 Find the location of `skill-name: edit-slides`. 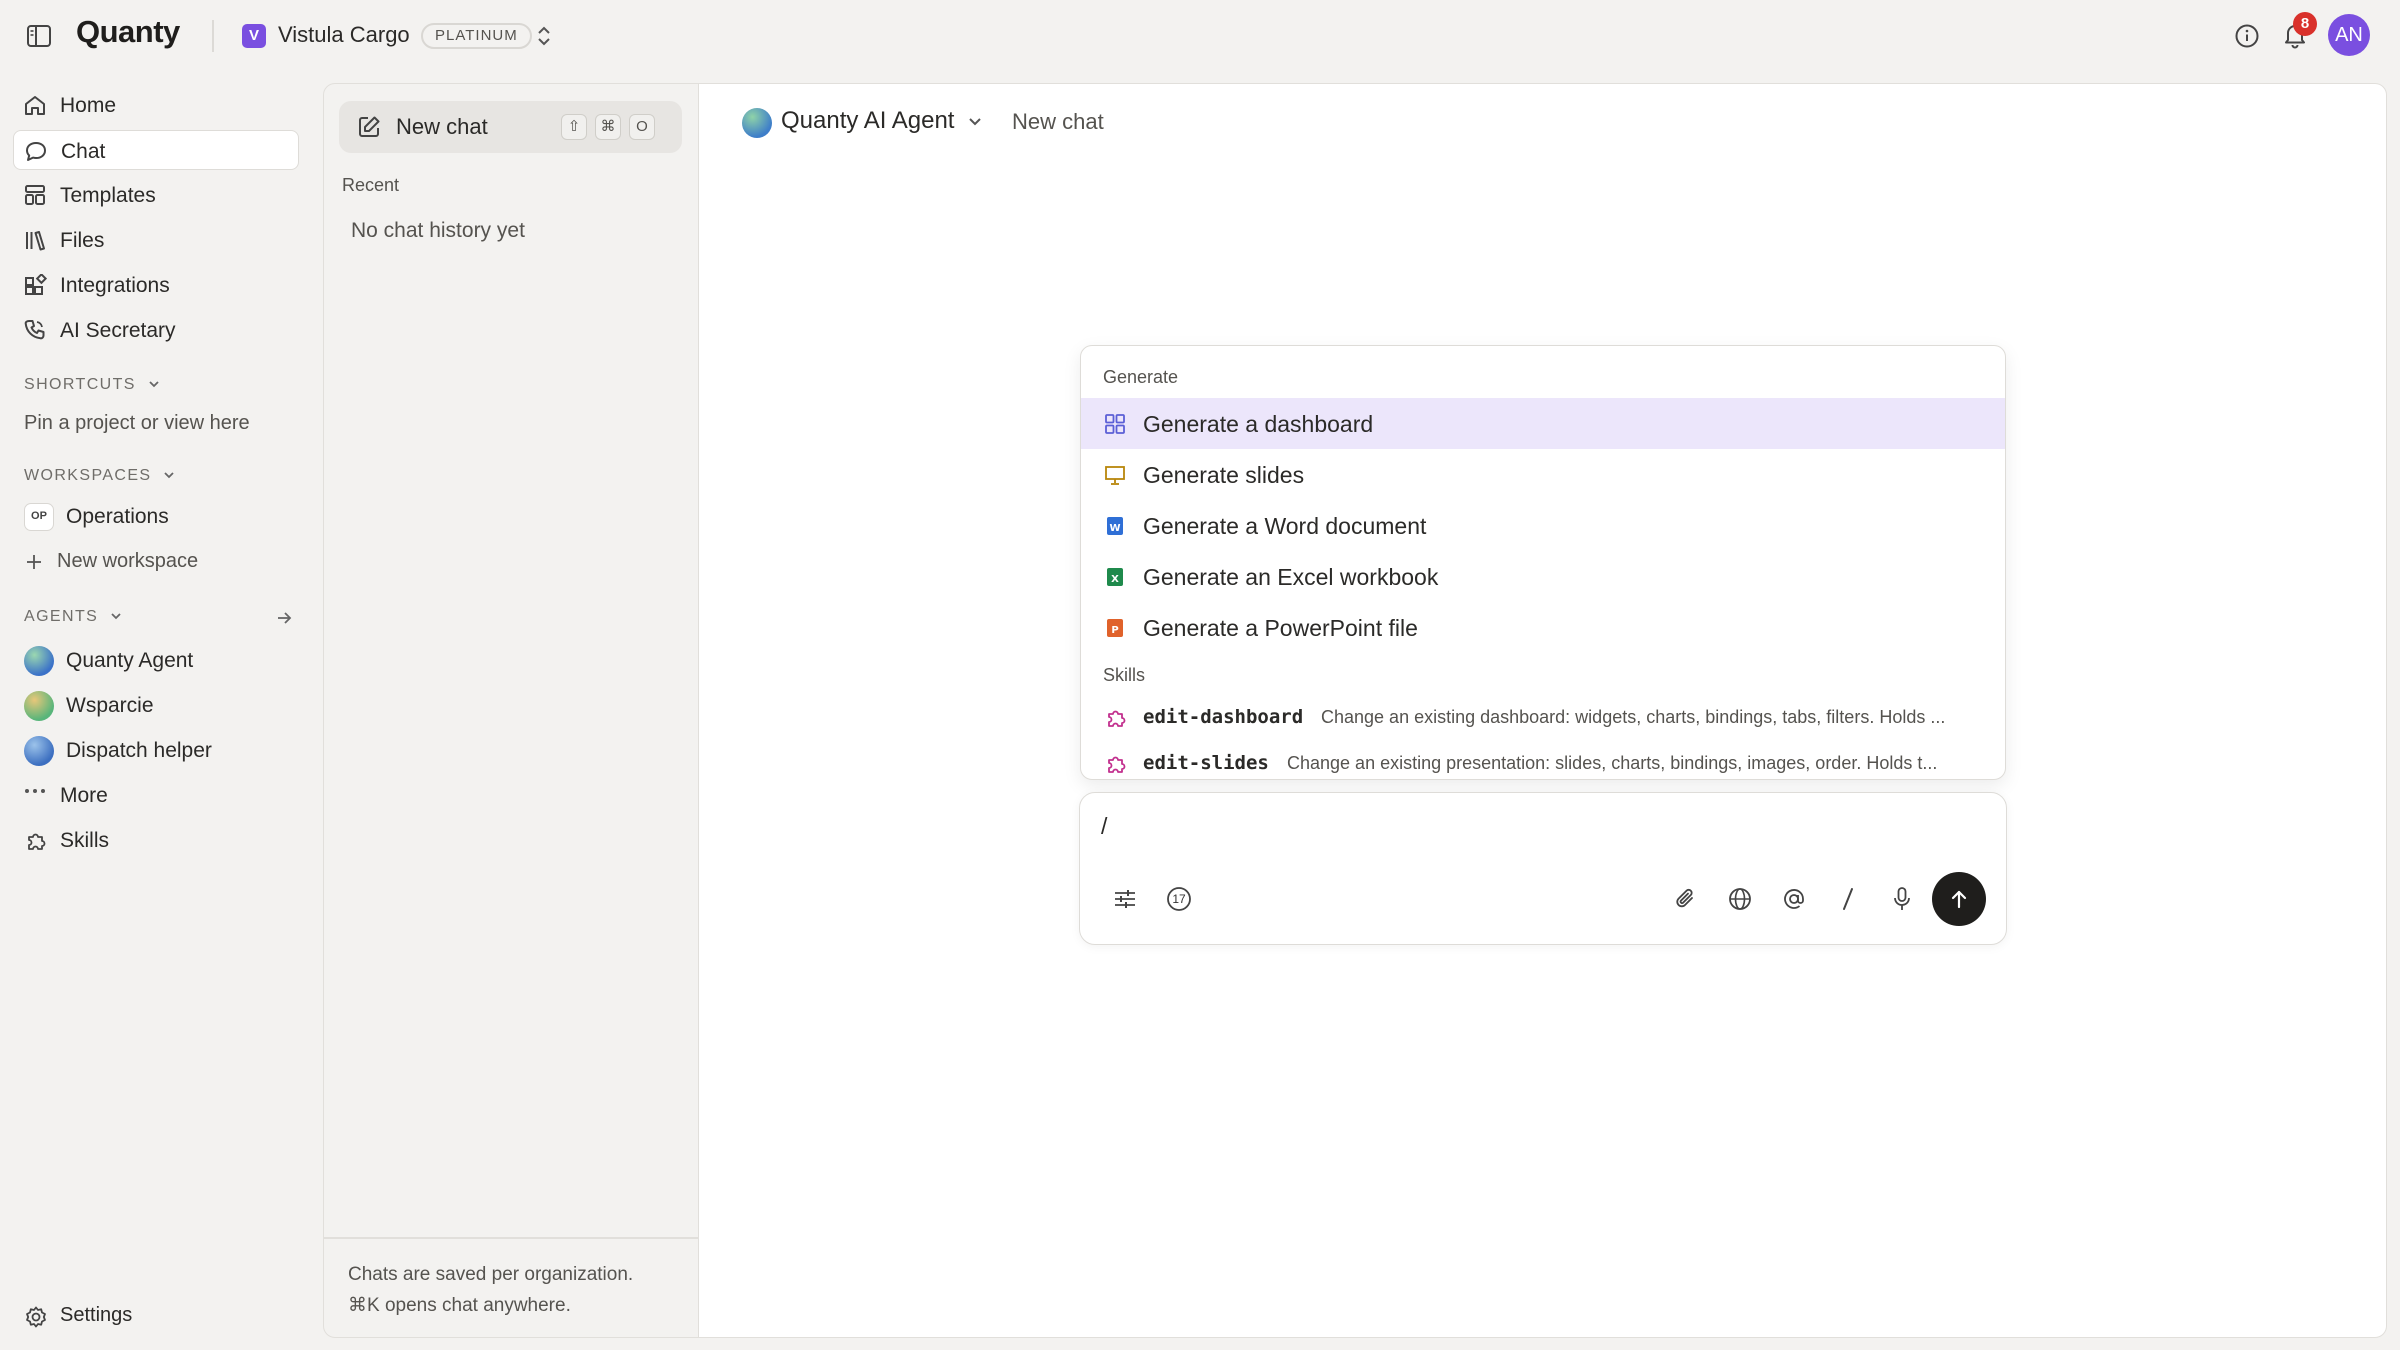

skill-name: edit-slides is located at coordinates (1206, 763).